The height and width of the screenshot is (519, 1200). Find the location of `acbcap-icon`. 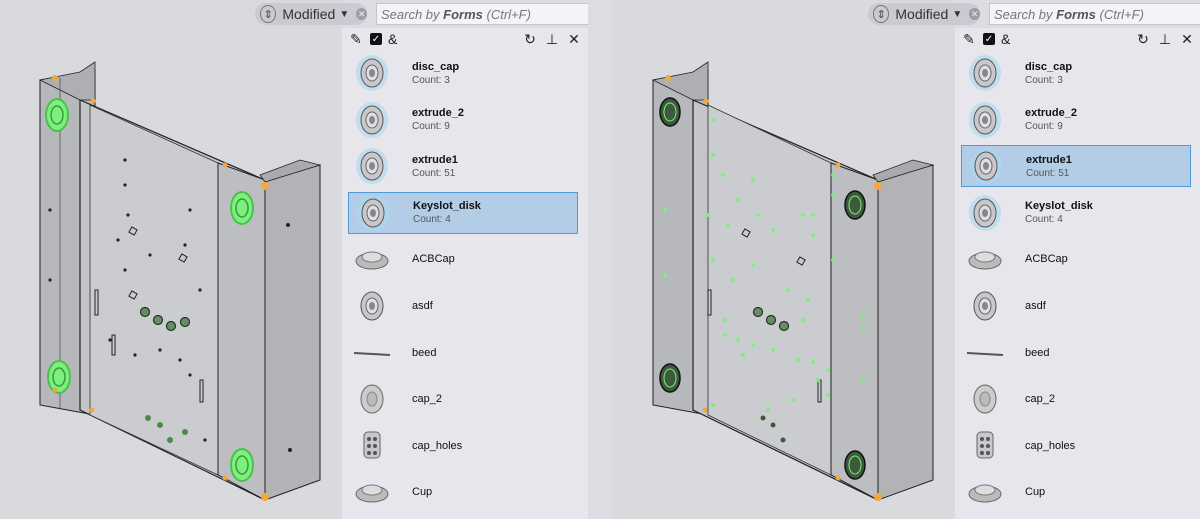

acbcap-icon is located at coordinates (985, 259).